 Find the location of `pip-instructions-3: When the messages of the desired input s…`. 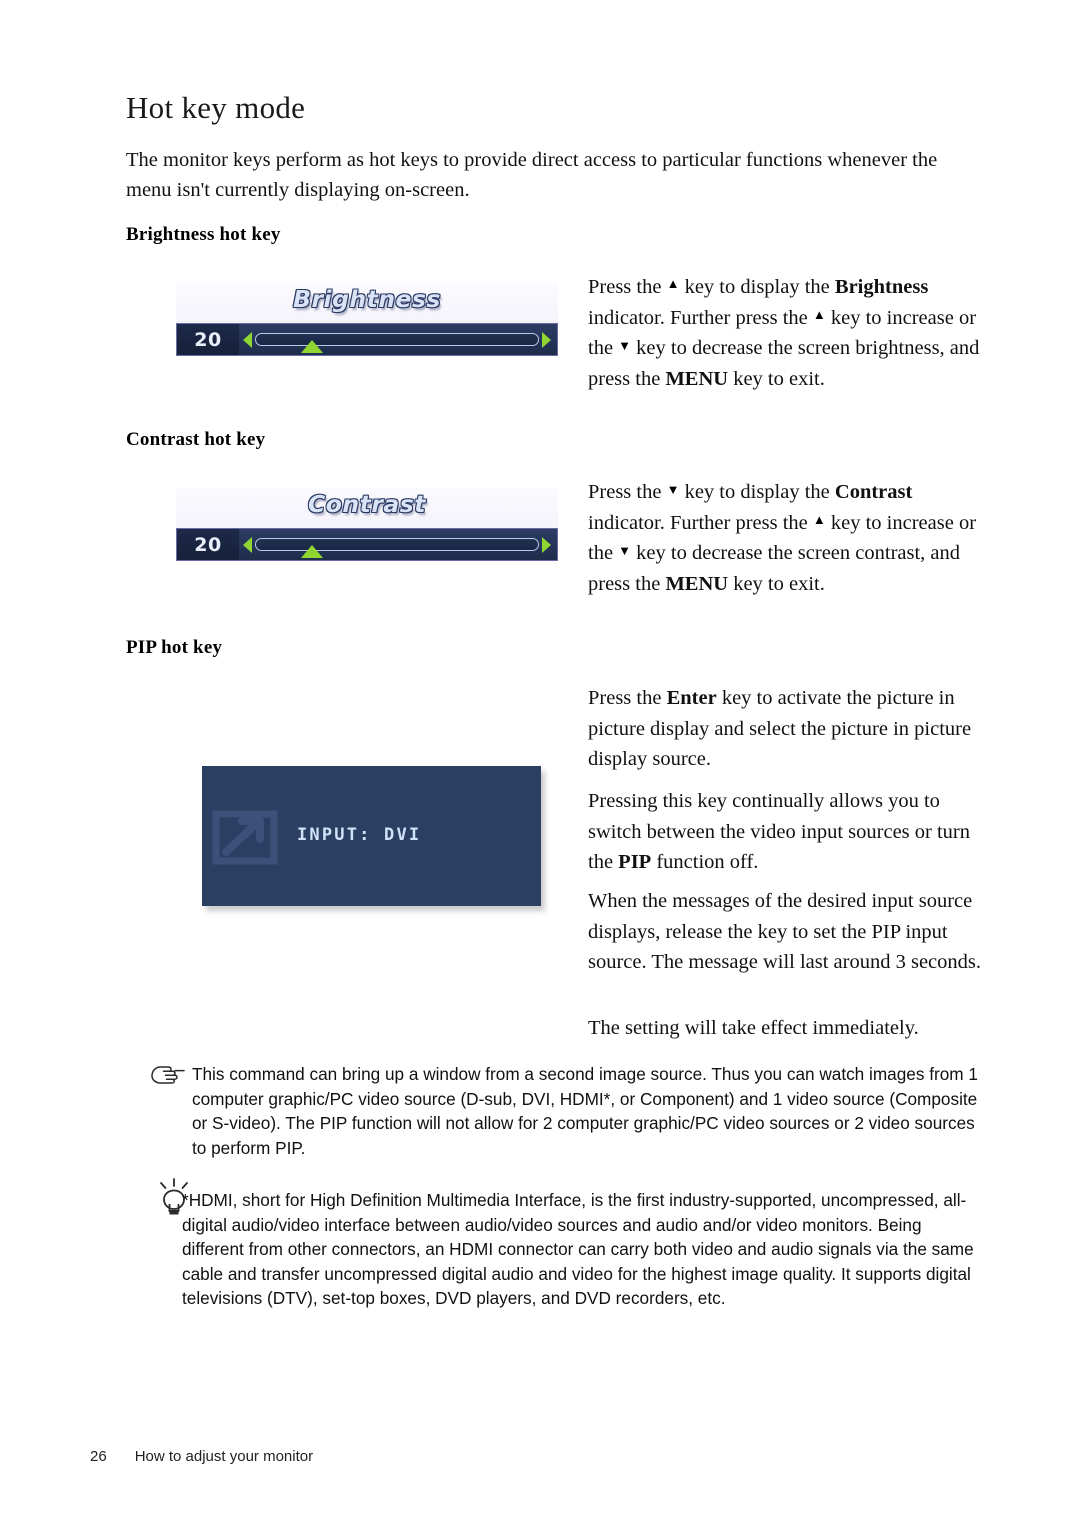

pip-instructions-3: When the messages of the desired input s… is located at coordinates (785, 932).